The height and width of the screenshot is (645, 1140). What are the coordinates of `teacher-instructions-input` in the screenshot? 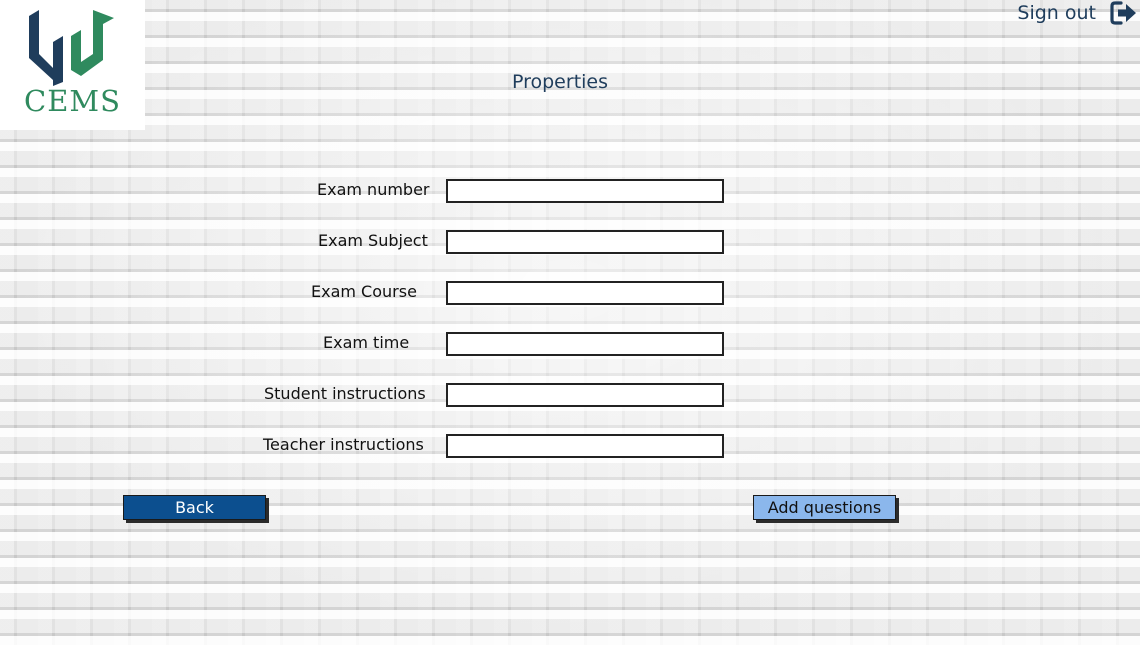 It's located at (585, 446).